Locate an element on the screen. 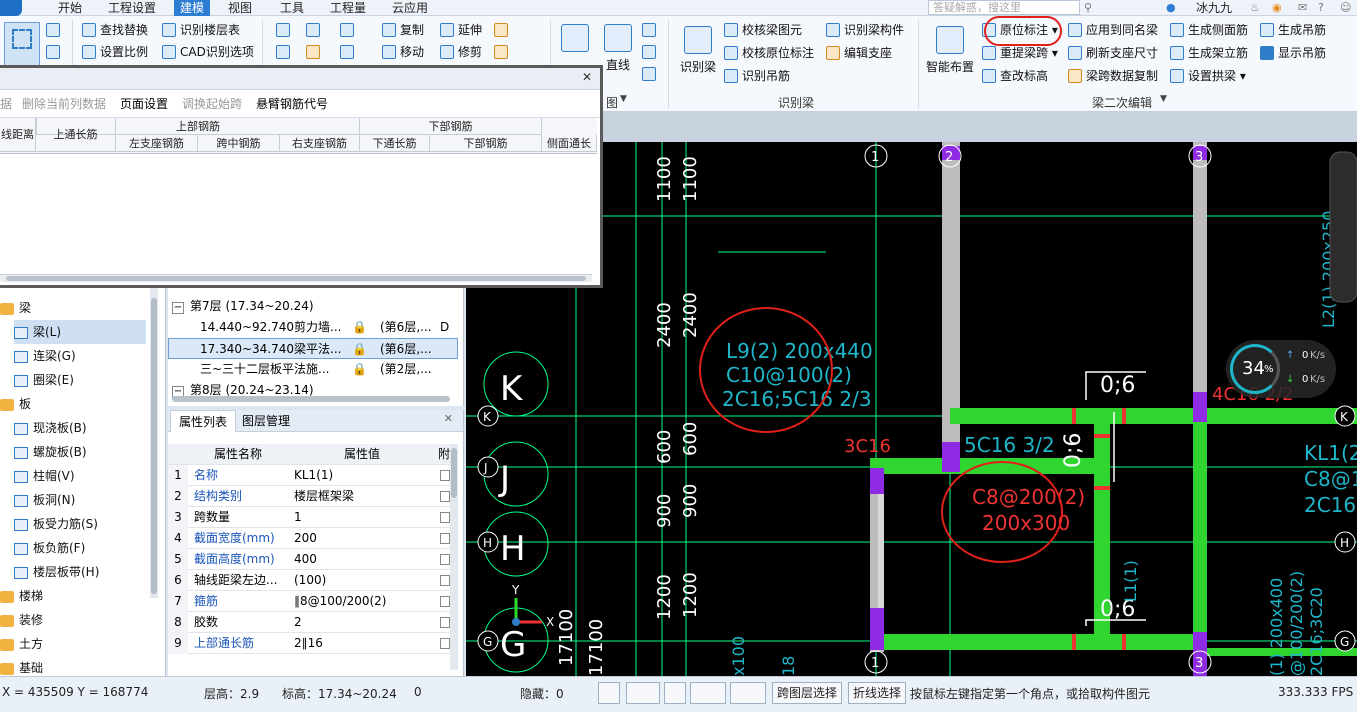  line-button: 直线 is located at coordinates (618, 48).